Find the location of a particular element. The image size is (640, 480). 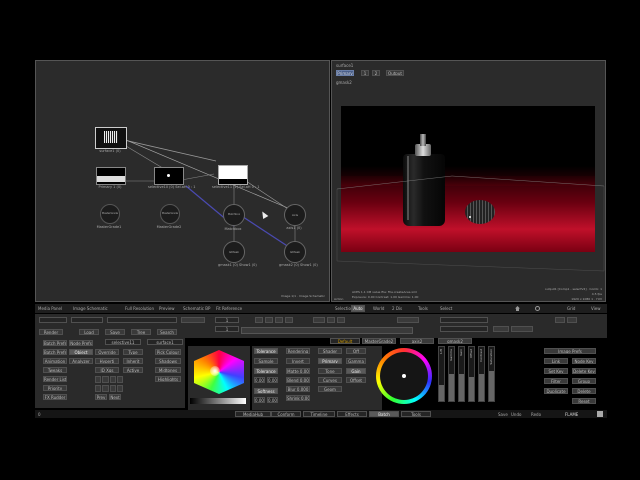

toolbar-grid: Grid is located at coordinates (571, 308).